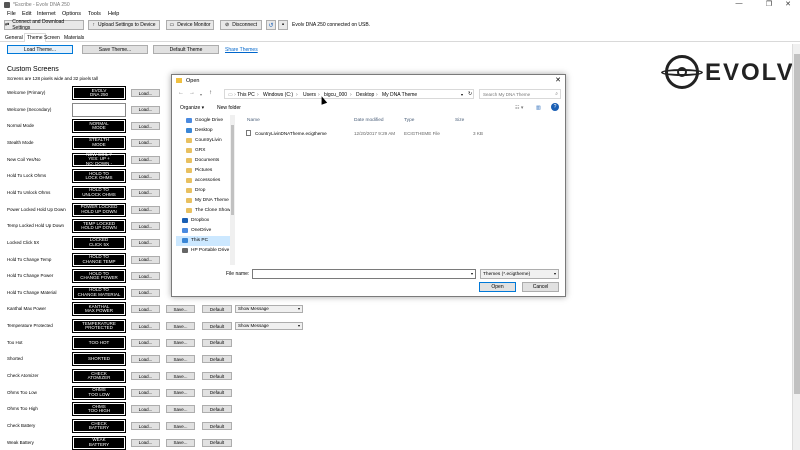 The width and height of the screenshot is (800, 450). I want to click on breadcrumb-user: bigcu_000, so click(335, 95).